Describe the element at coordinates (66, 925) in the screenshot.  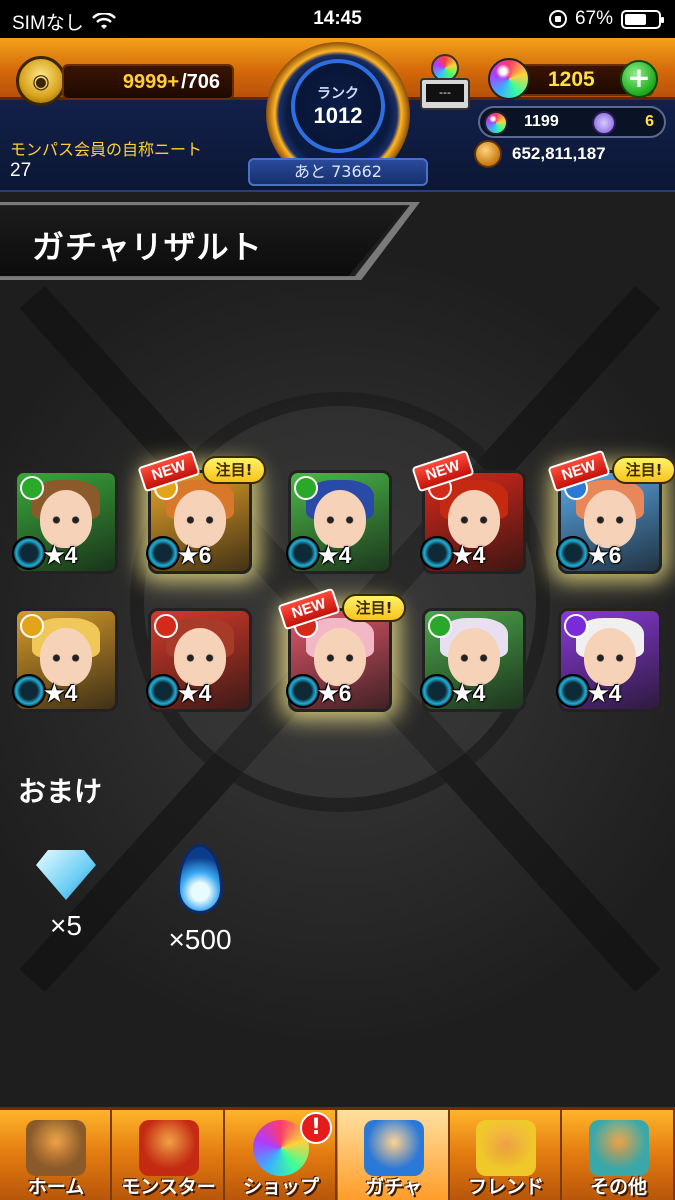
I see `bonus-qty: ×5` at that location.